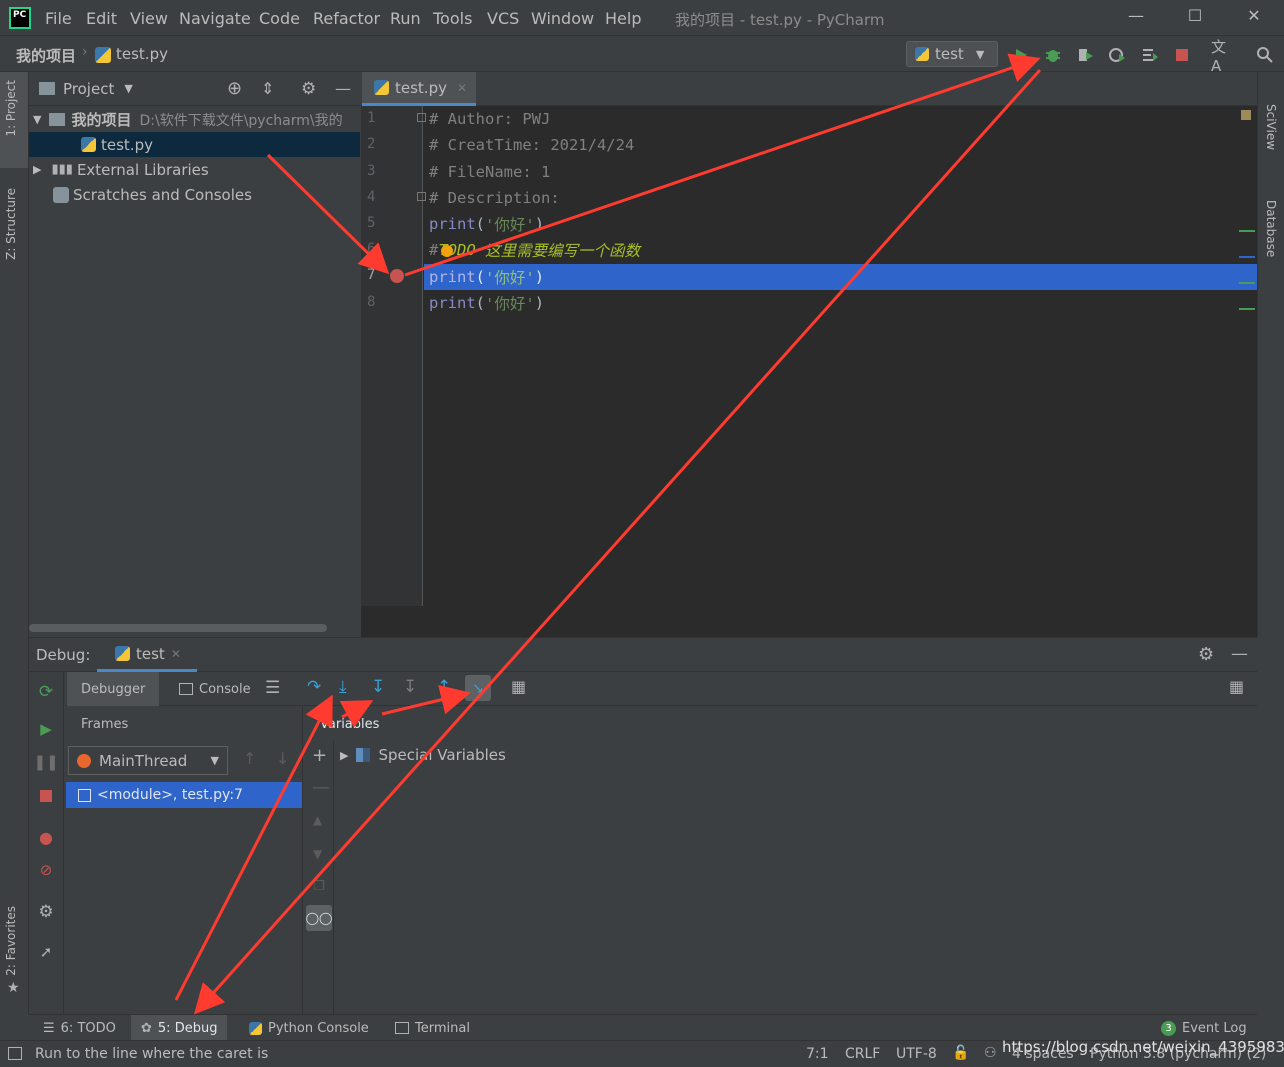  What do you see at coordinates (1182, 55) in the screenshot?
I see `stop-button` at bounding box center [1182, 55].